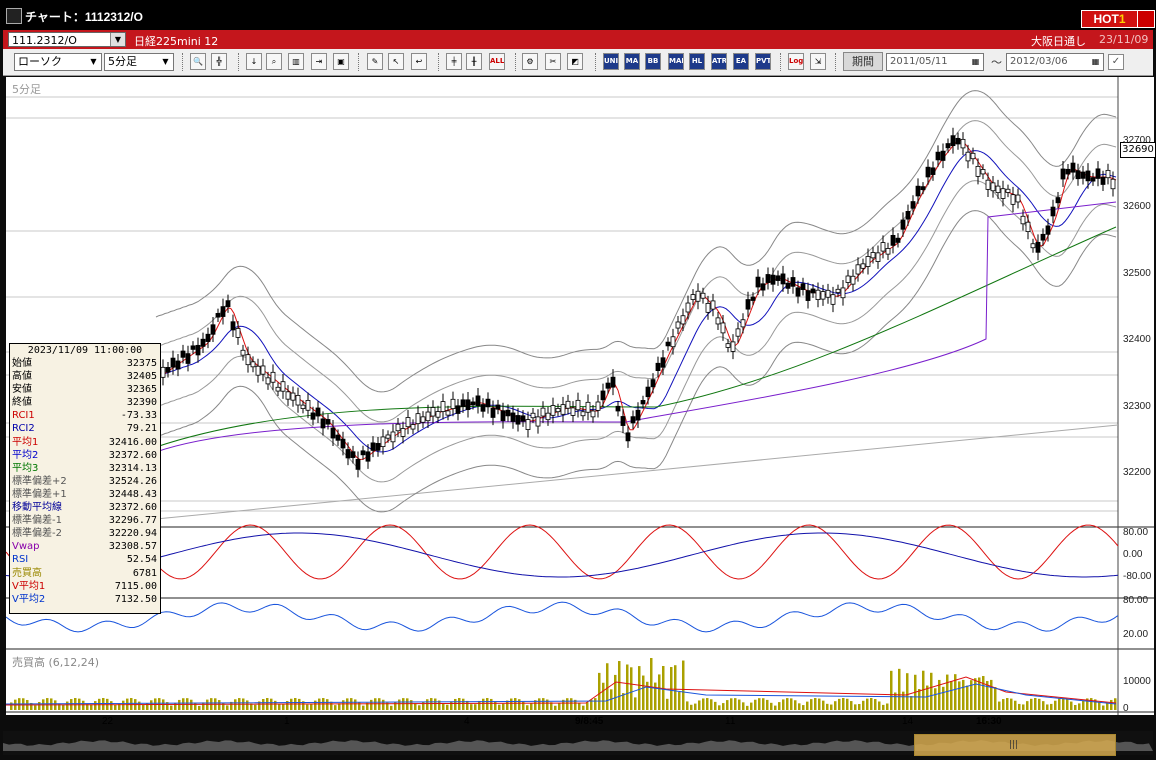  What do you see at coordinates (474, 61) in the screenshot?
I see `candle-b-icon: ╫` at bounding box center [474, 61].